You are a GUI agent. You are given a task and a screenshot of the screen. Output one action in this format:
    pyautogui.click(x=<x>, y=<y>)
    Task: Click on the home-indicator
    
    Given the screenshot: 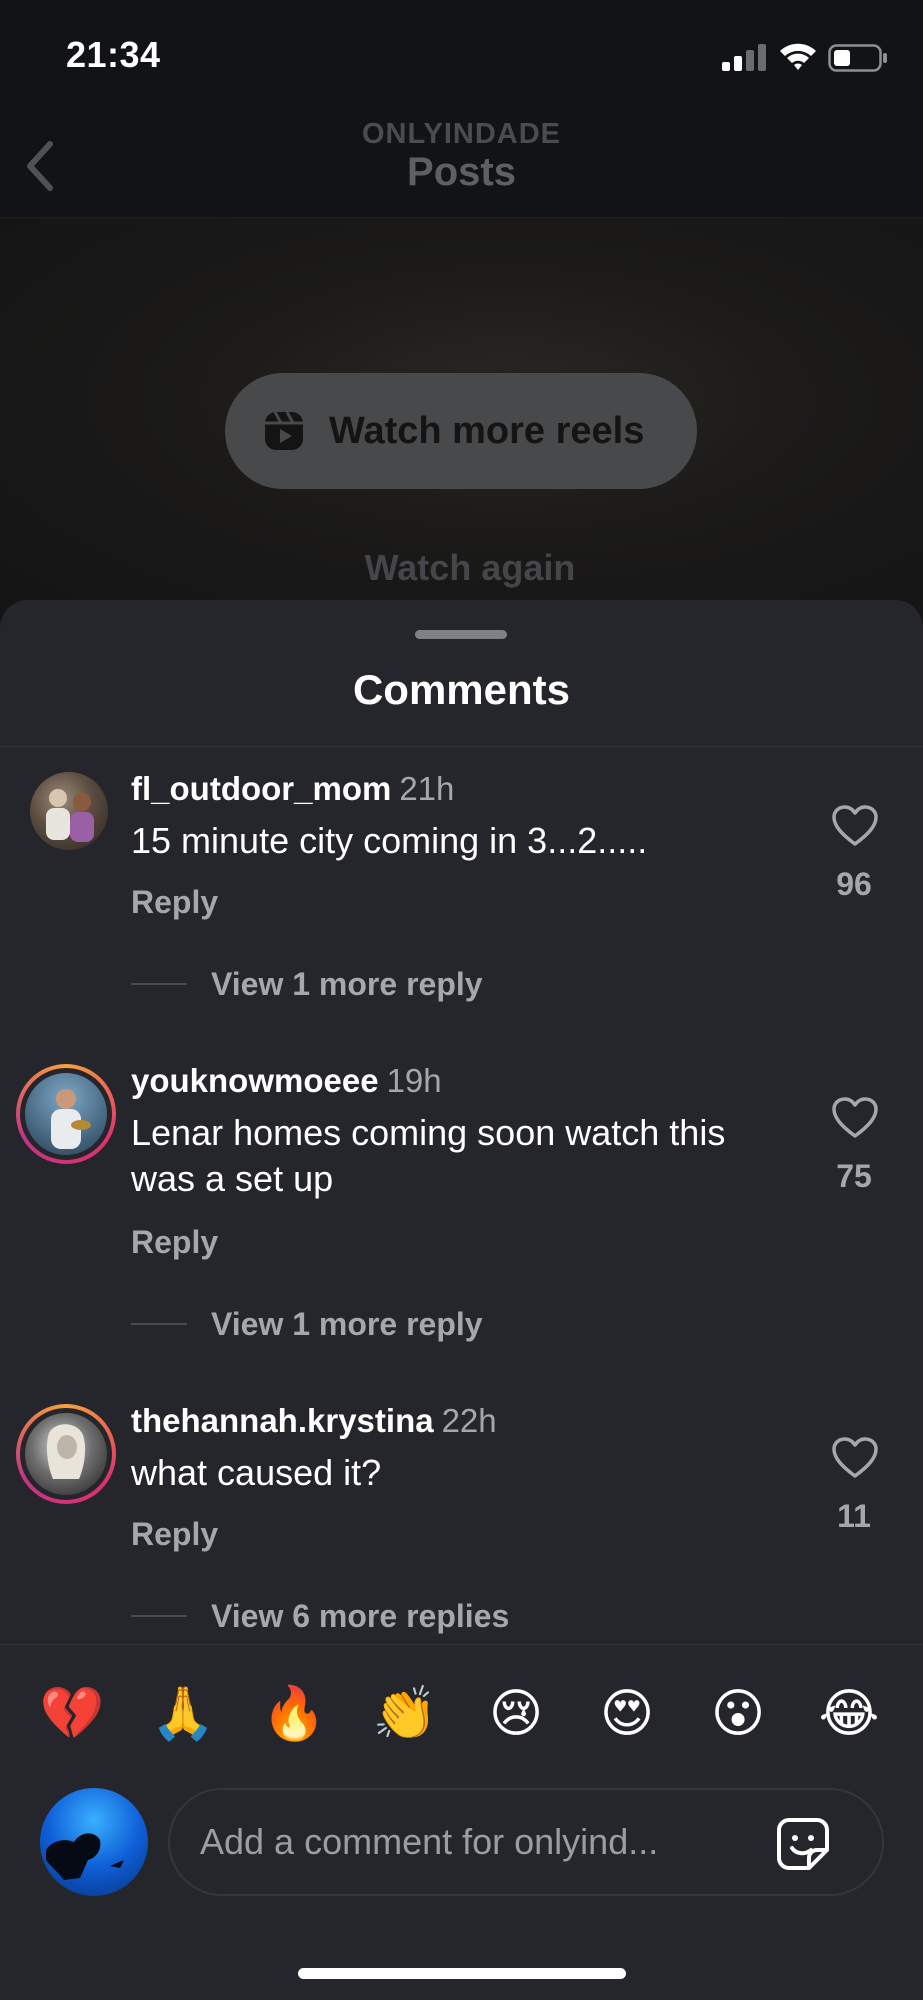 What is the action you would take?
    pyautogui.click(x=462, y=1973)
    